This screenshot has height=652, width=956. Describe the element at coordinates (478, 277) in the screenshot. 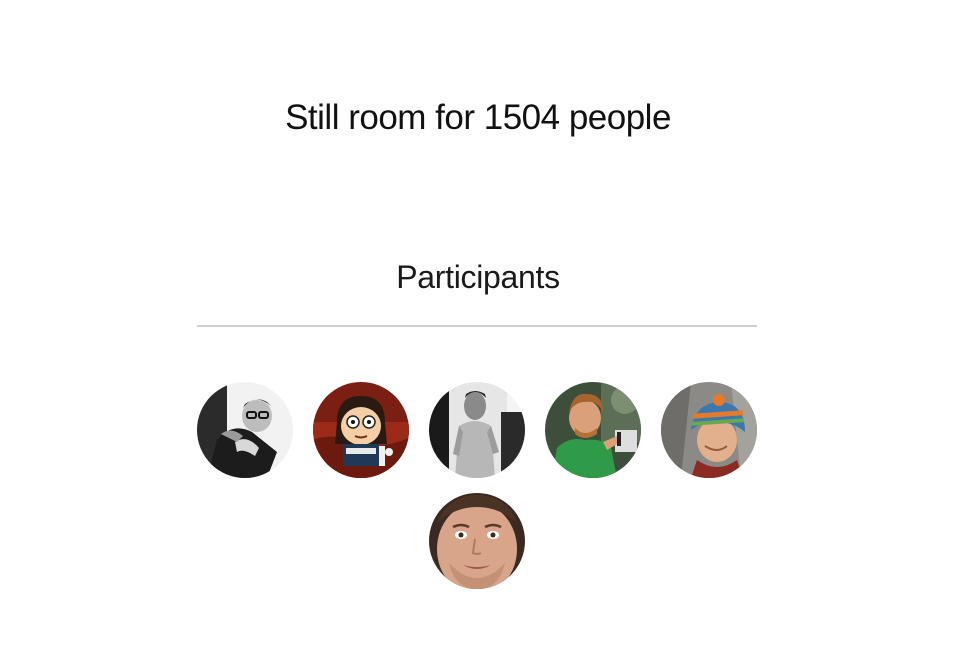

I see `participants-heading: Participants` at that location.